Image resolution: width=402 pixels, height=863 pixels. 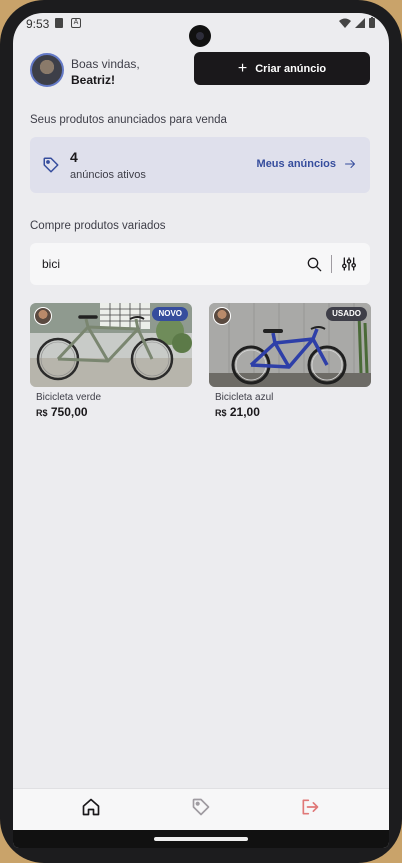 I want to click on product-name: Bicicleta azul, so click(x=244, y=397).